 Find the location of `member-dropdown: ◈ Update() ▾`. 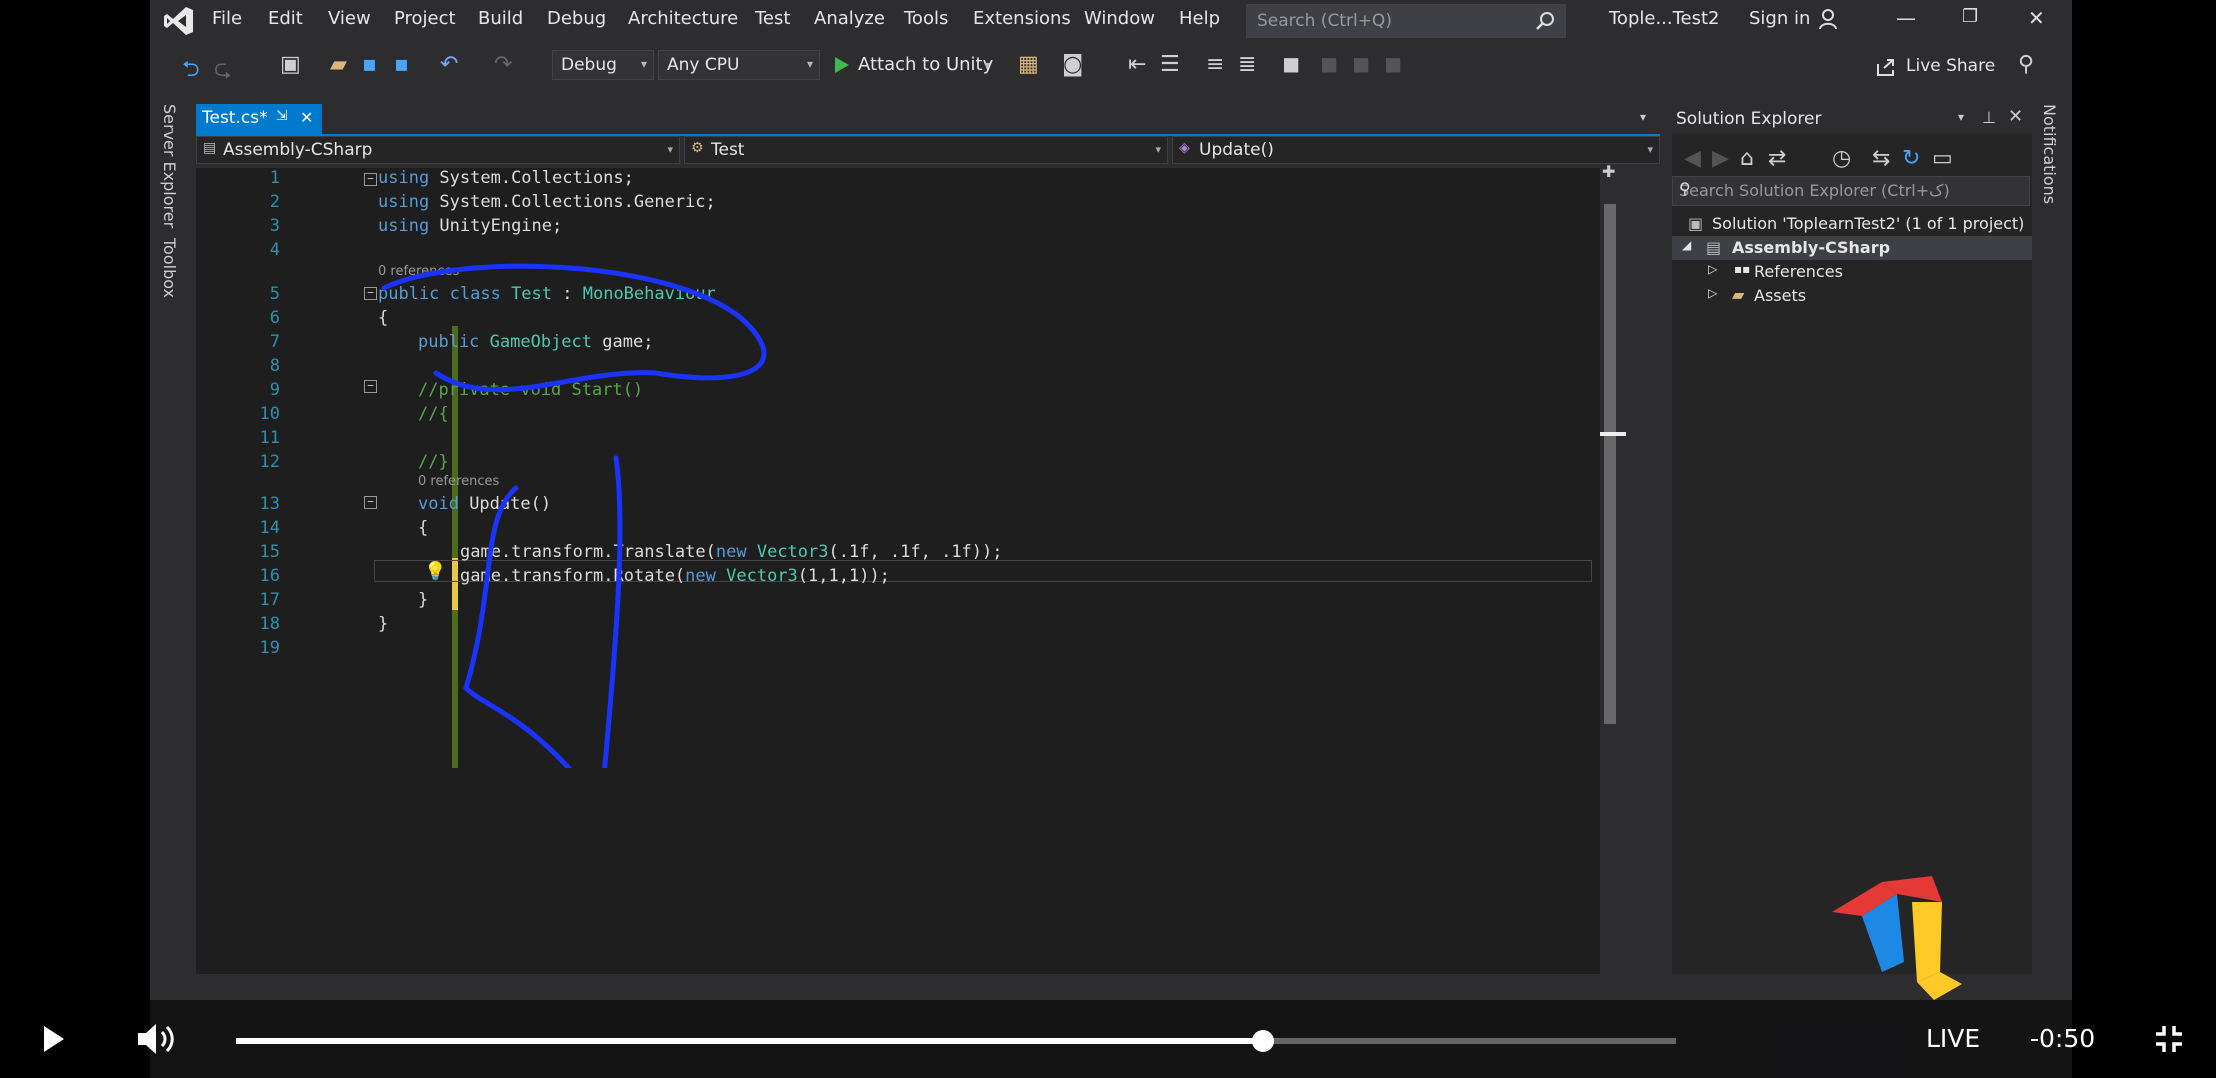

member-dropdown: ◈ Update() ▾ is located at coordinates (1416, 150).